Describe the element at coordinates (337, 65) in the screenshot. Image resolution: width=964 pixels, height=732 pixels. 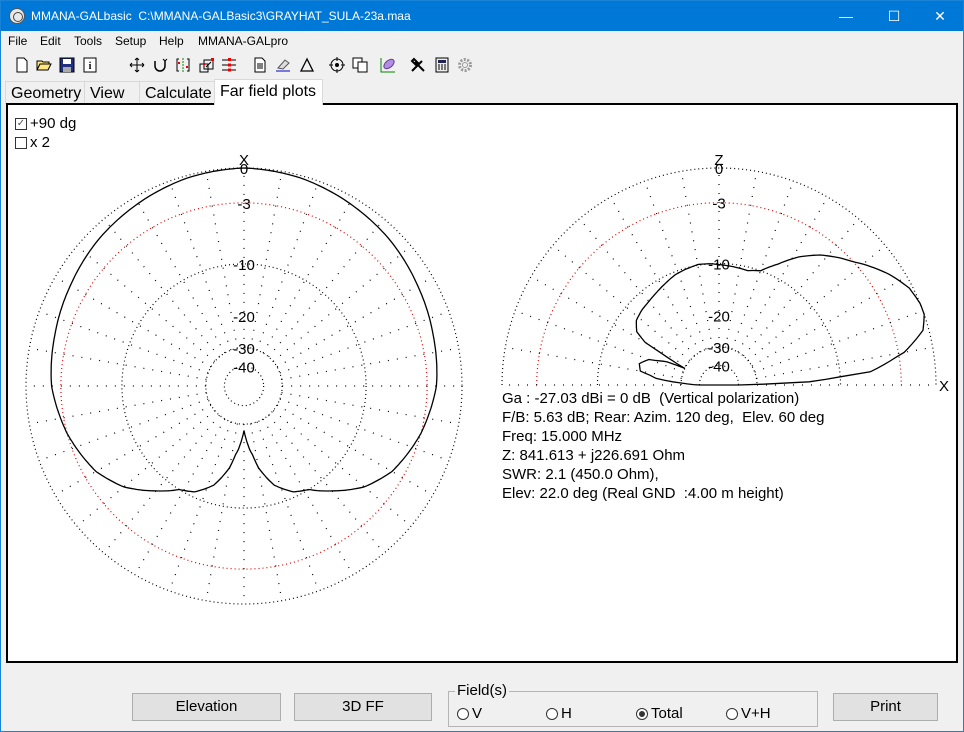
I see `target-icon` at that location.